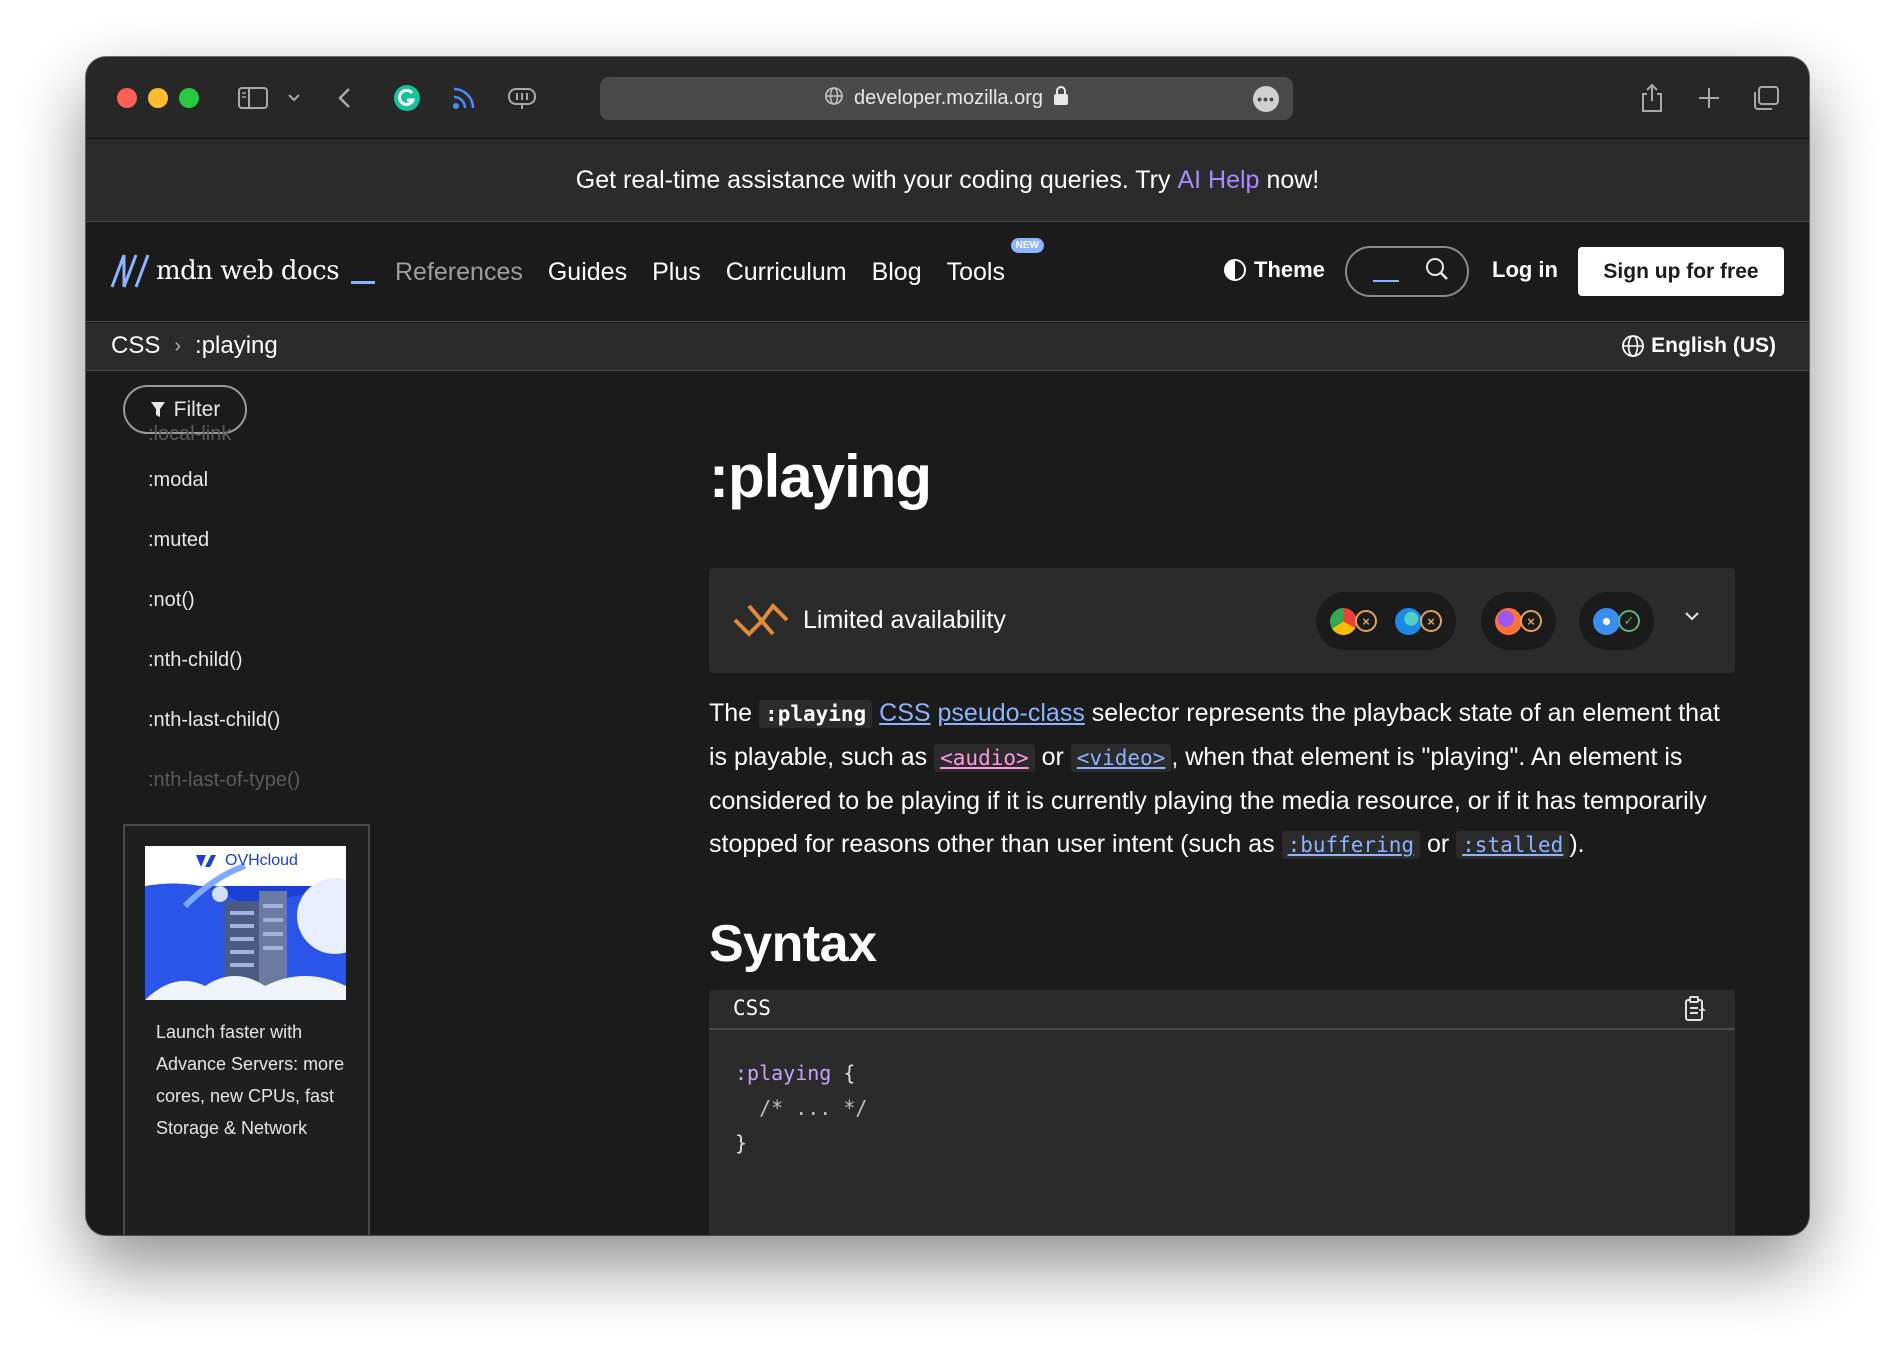 Image resolution: width=1895 pixels, height=1350 pixels. Describe the element at coordinates (975, 272) in the screenshot. I see `nav-tools-label: Tools` at that location.